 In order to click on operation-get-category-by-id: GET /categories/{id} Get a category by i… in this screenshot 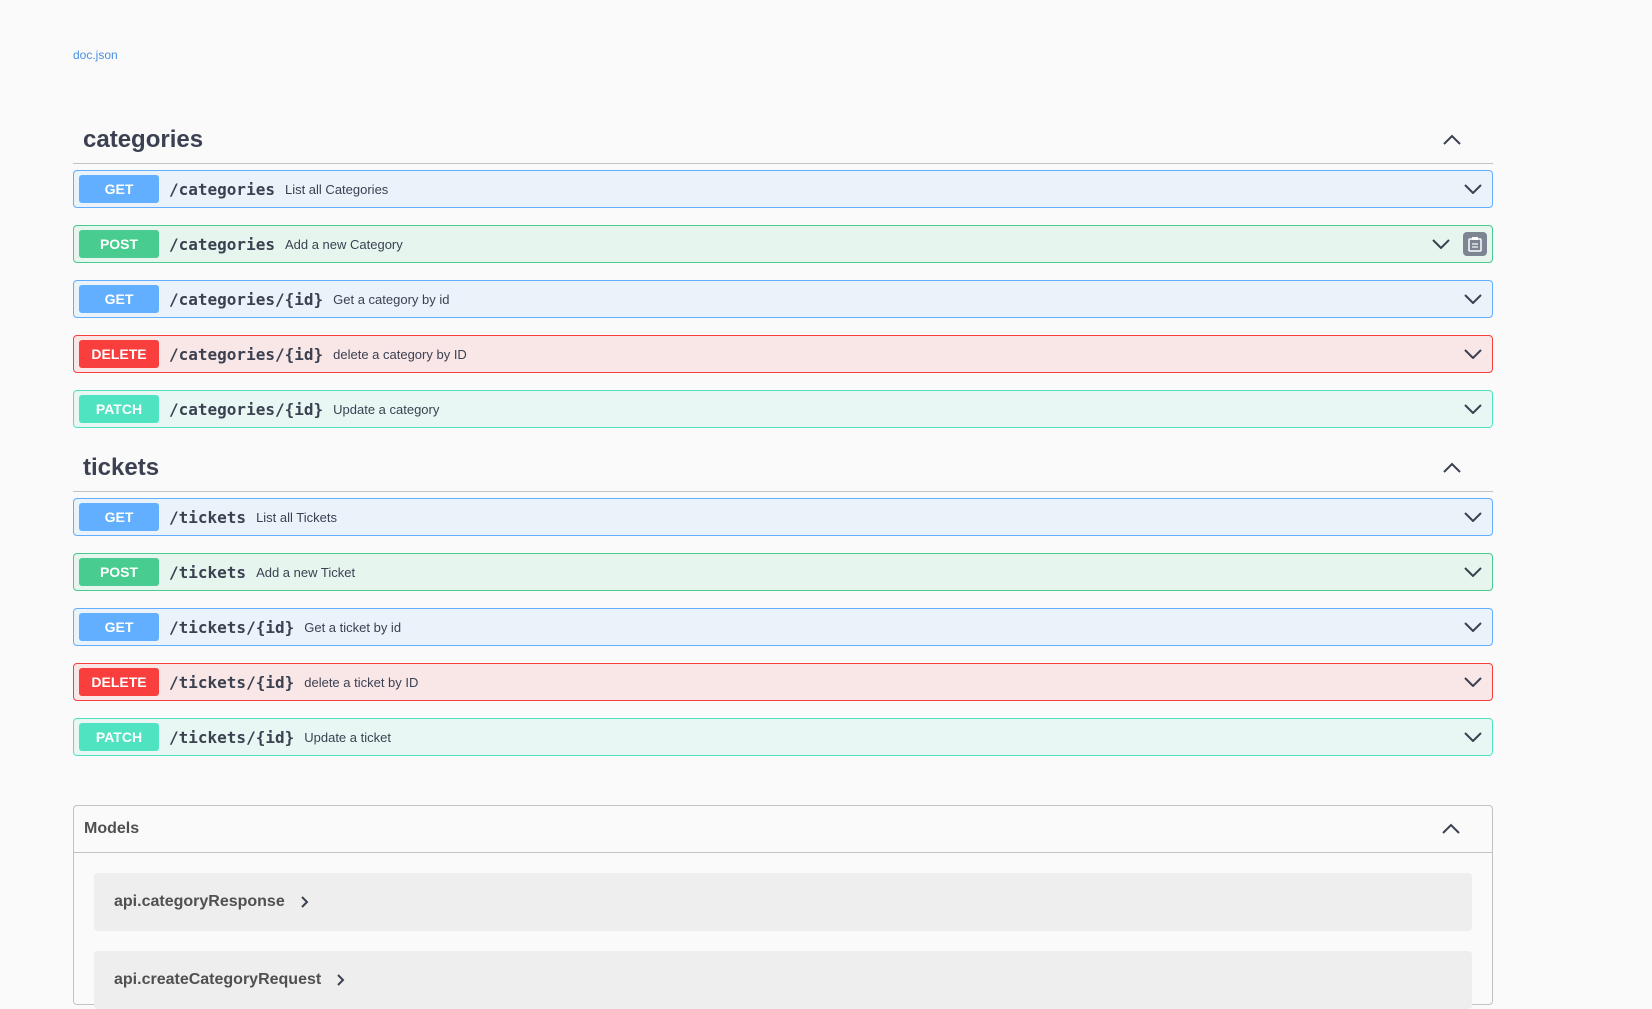, I will do `click(783, 299)`.